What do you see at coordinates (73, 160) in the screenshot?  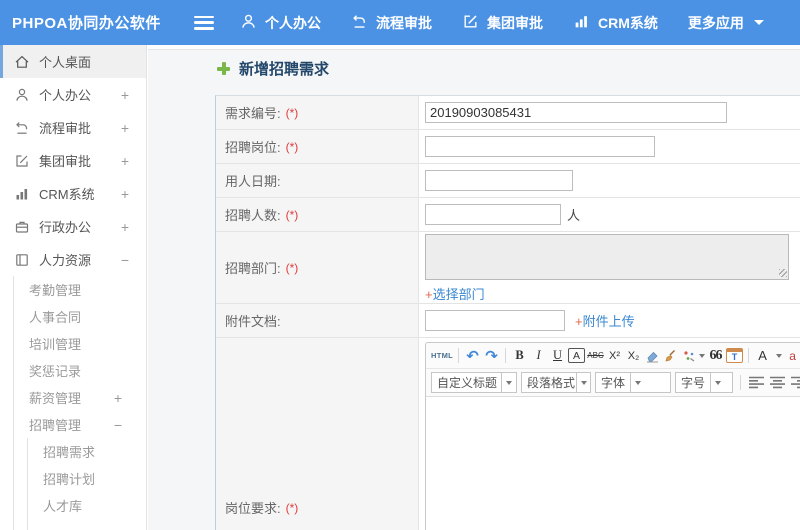 I see `sidebar-item-group-approval: 集团审批 +` at bounding box center [73, 160].